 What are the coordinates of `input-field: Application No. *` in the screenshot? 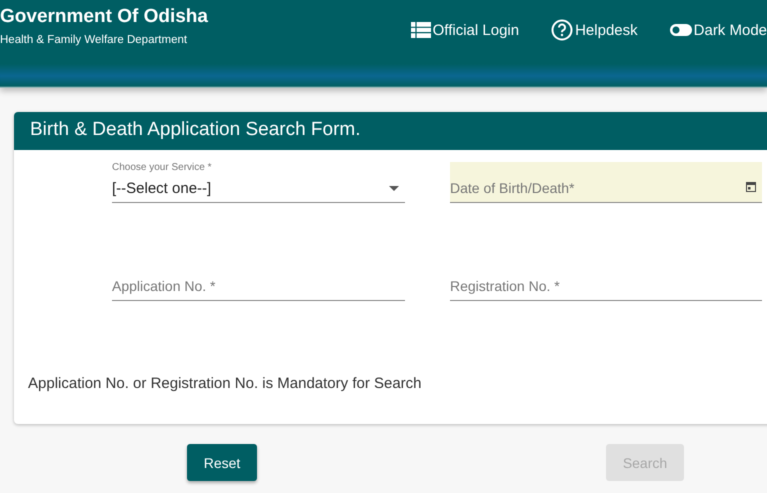 It's located at (258, 289).